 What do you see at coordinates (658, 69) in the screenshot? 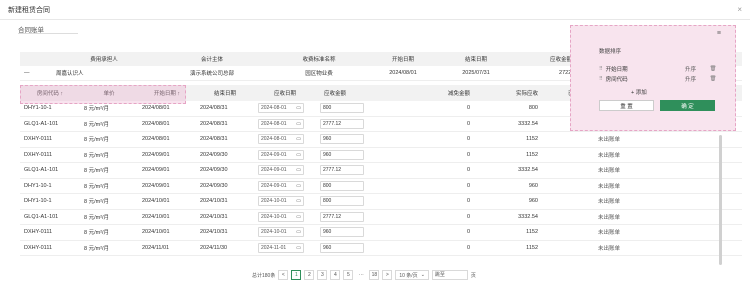
I see `sort-rule: ⠿ 开始日期 升序 🗑` at bounding box center [658, 69].